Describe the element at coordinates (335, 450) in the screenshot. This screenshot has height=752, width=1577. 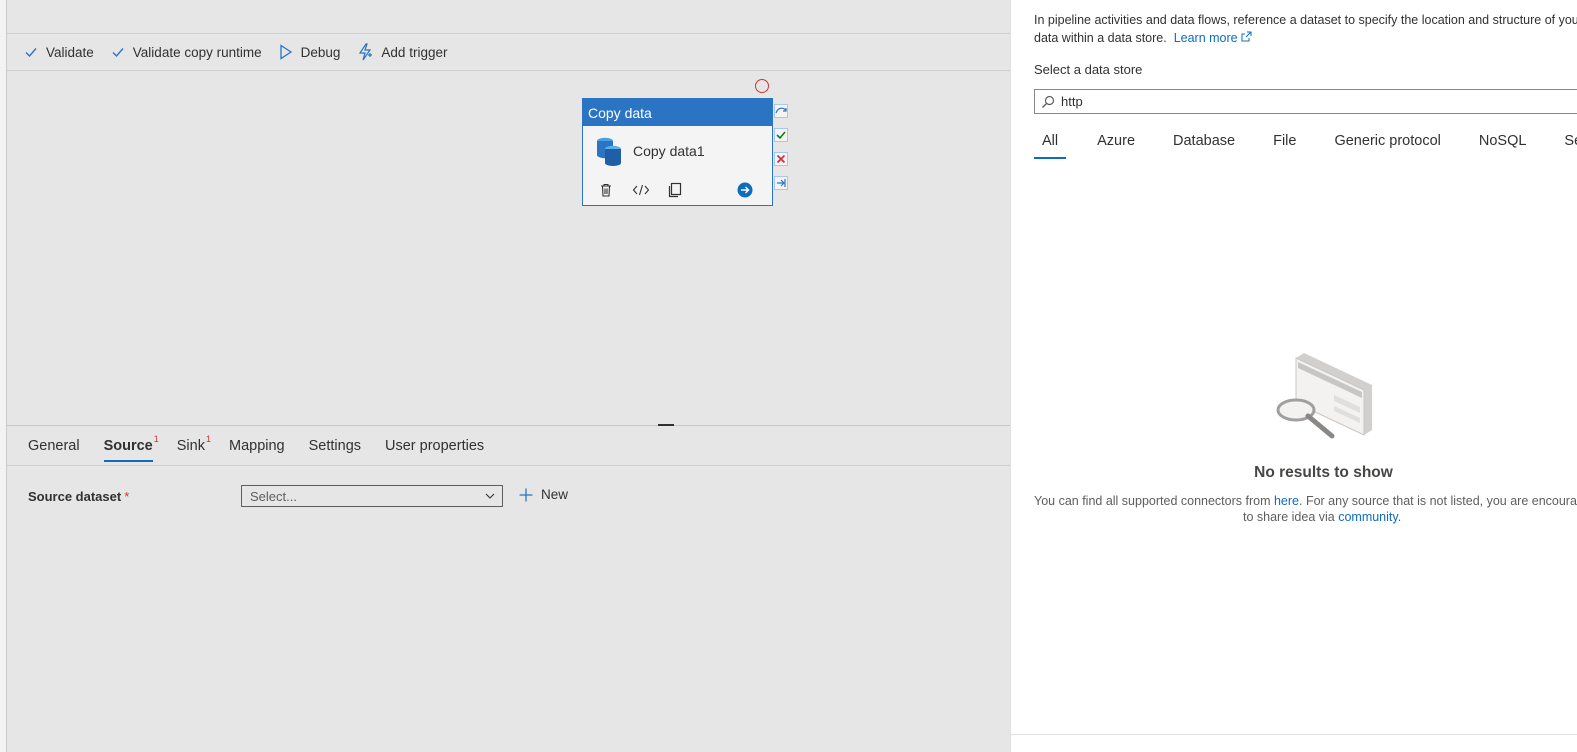
I see `tab-settings: Settings` at that location.